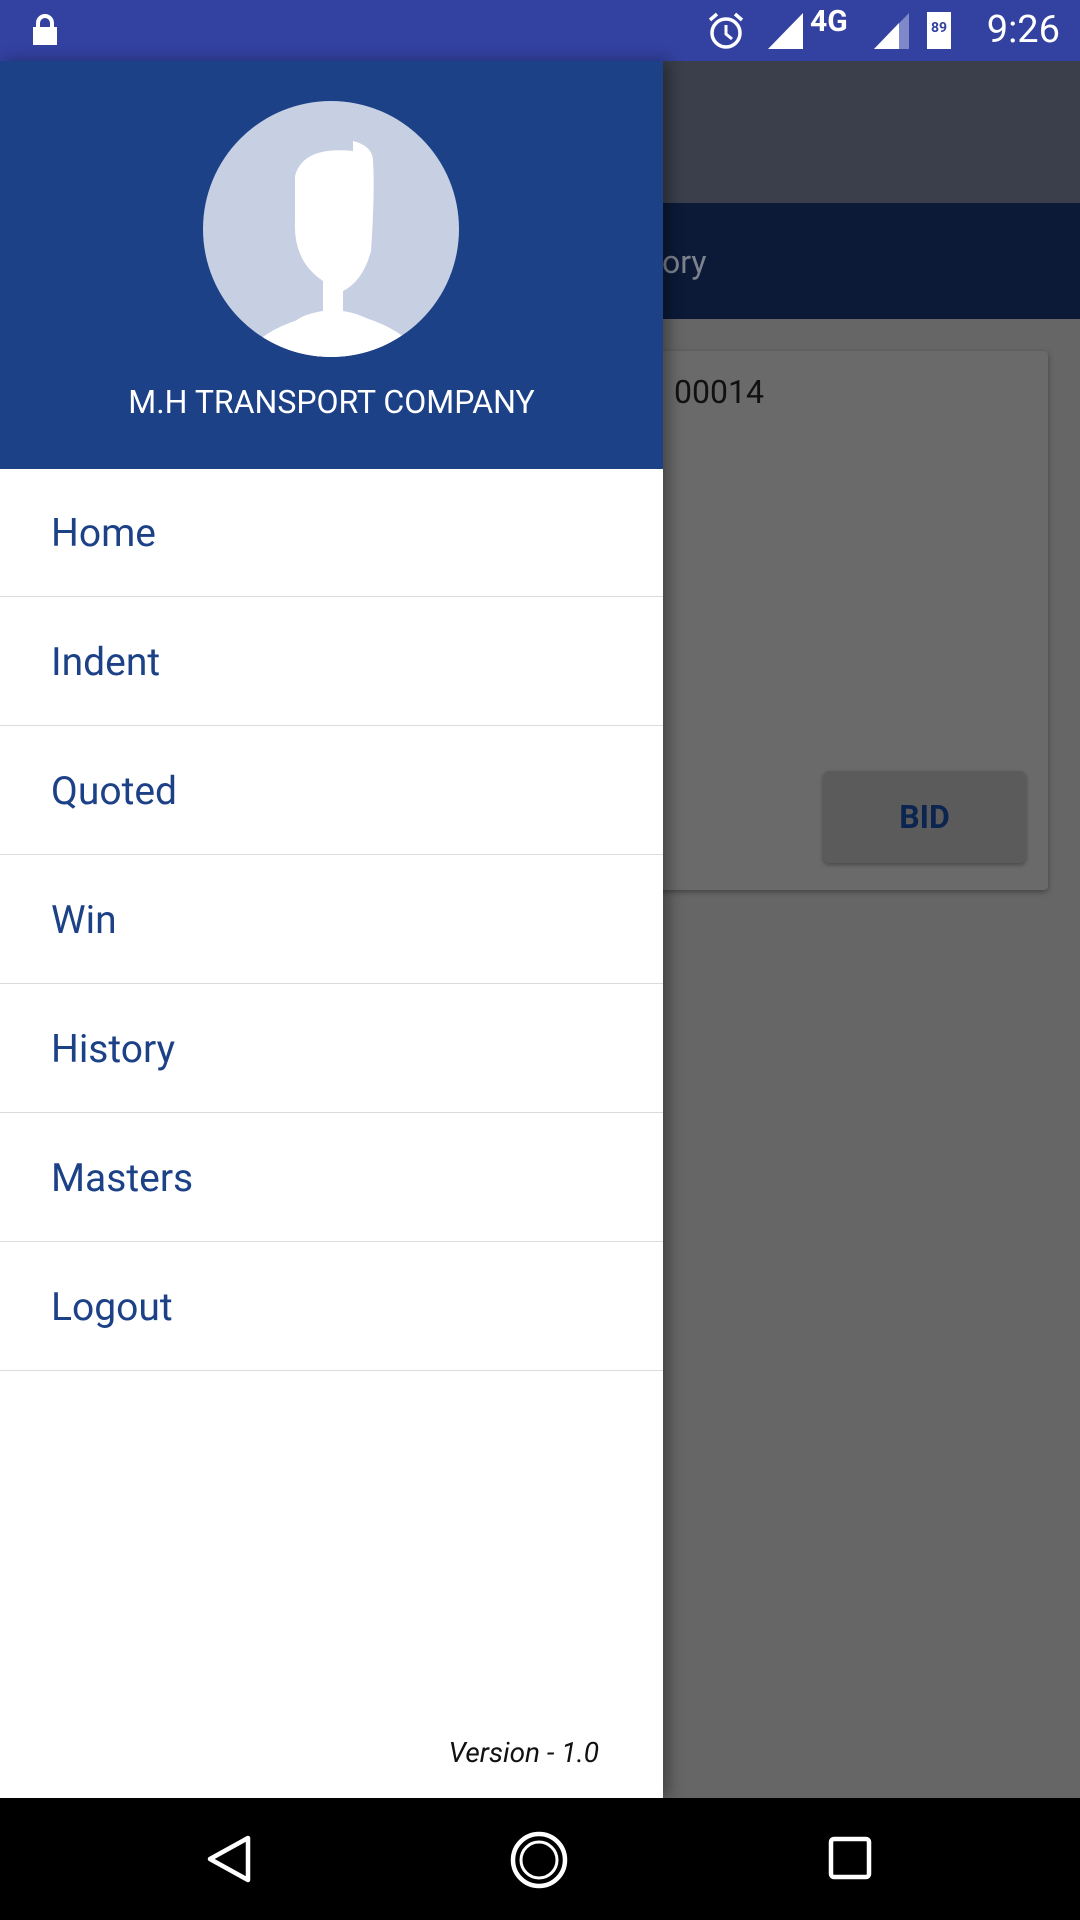  I want to click on menu-item-logout: Logout, so click(331, 1307).